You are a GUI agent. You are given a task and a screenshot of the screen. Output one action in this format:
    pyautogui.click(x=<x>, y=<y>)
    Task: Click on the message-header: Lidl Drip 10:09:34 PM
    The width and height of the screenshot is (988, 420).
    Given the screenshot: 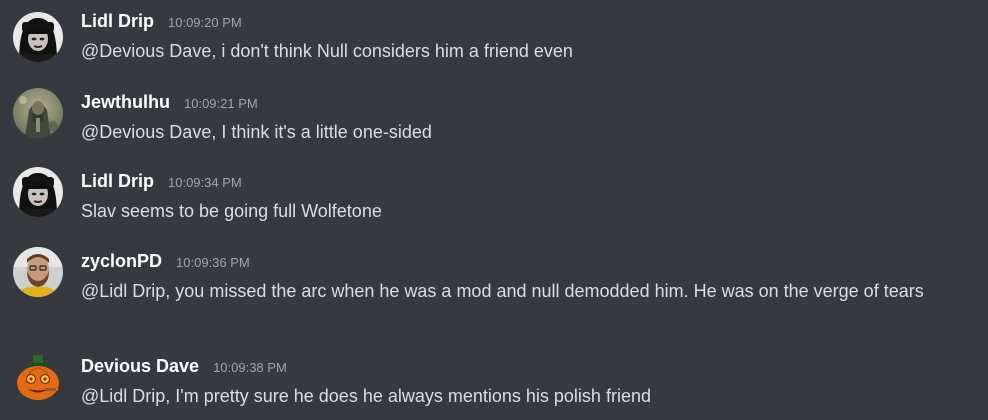 What is the action you would take?
    pyautogui.click(x=161, y=181)
    